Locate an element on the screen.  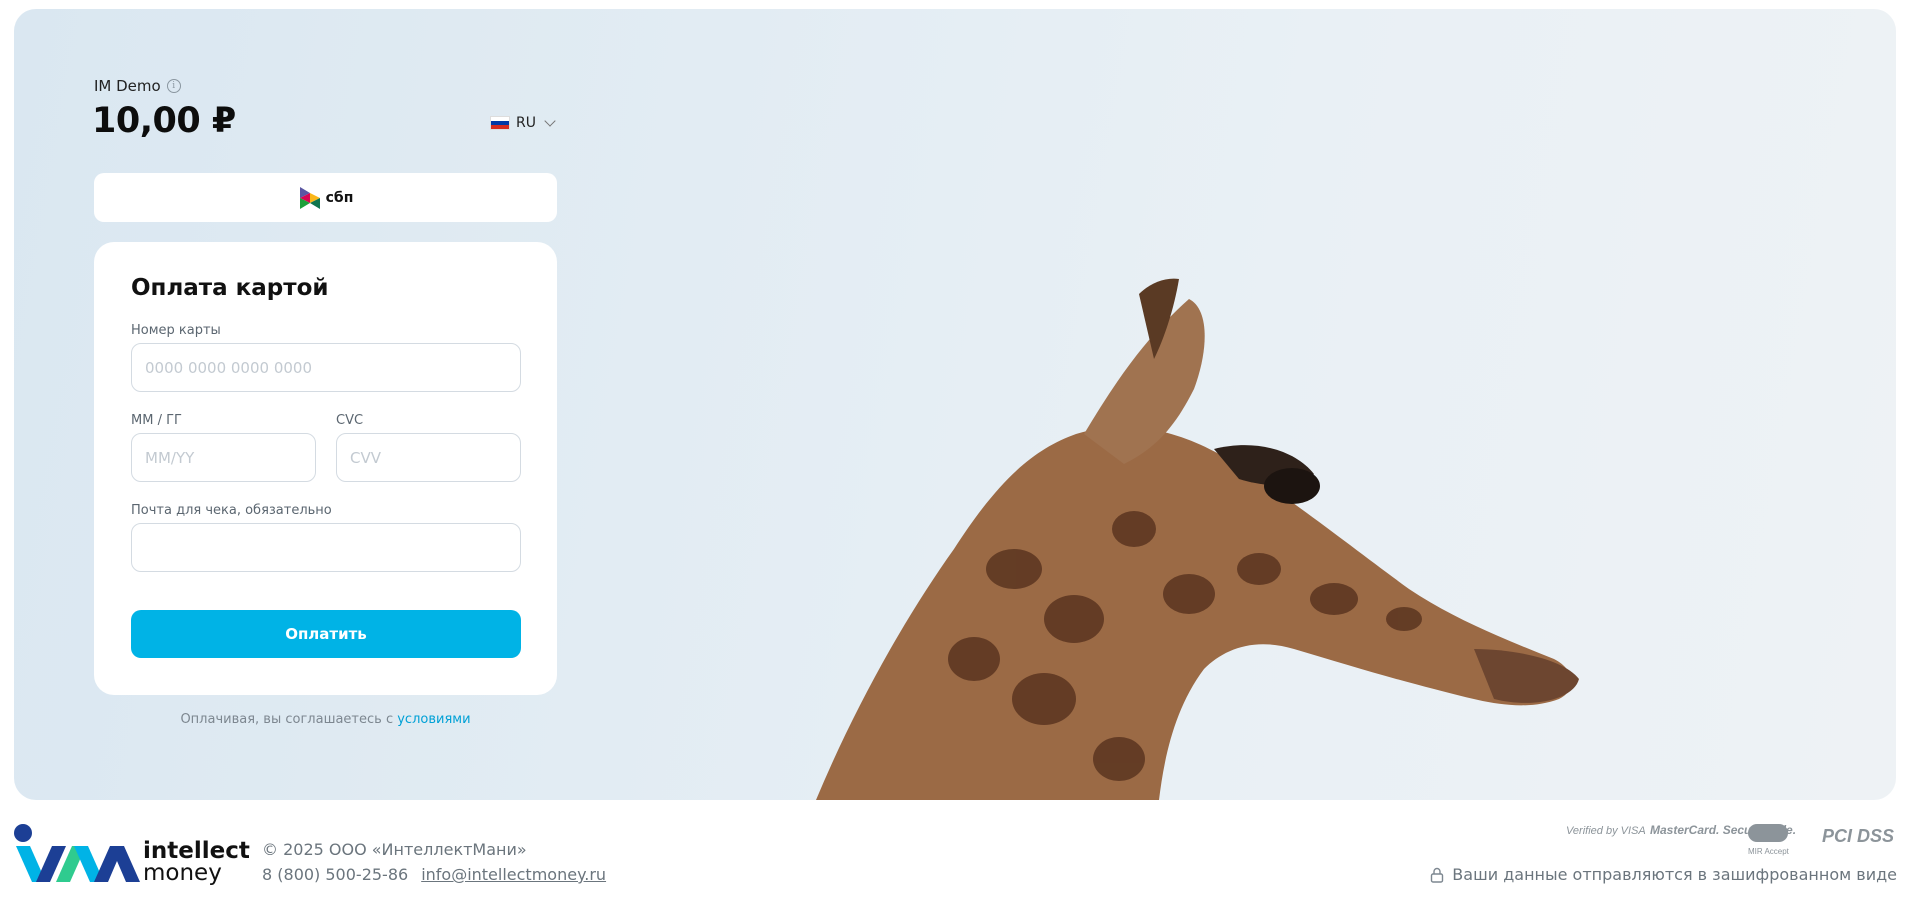
badge-mir: MIR Accept is located at coordinates (1769, 851).